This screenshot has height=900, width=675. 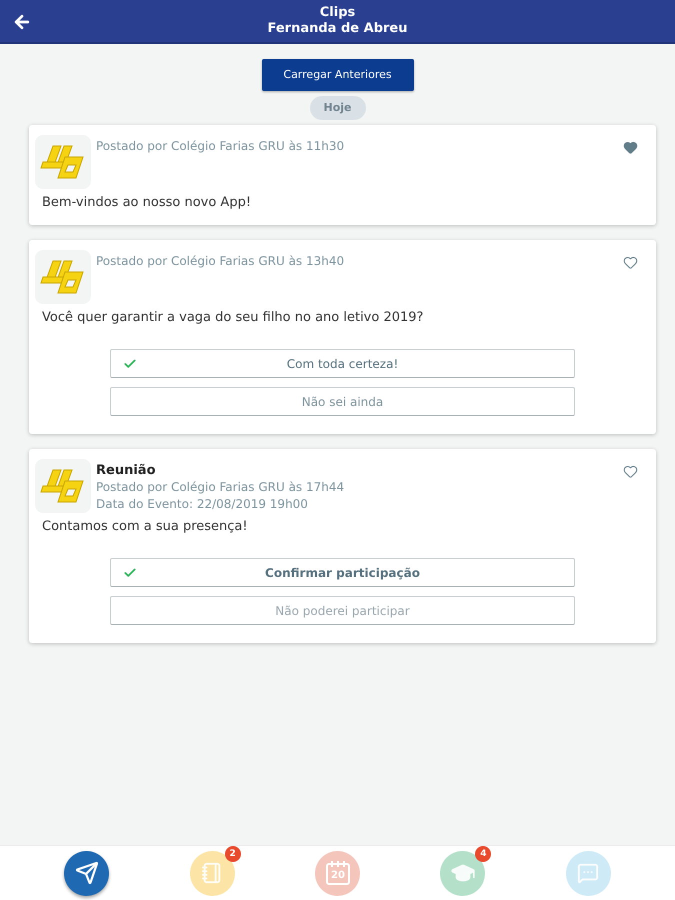 I want to click on header-title: Clips, so click(x=338, y=13).